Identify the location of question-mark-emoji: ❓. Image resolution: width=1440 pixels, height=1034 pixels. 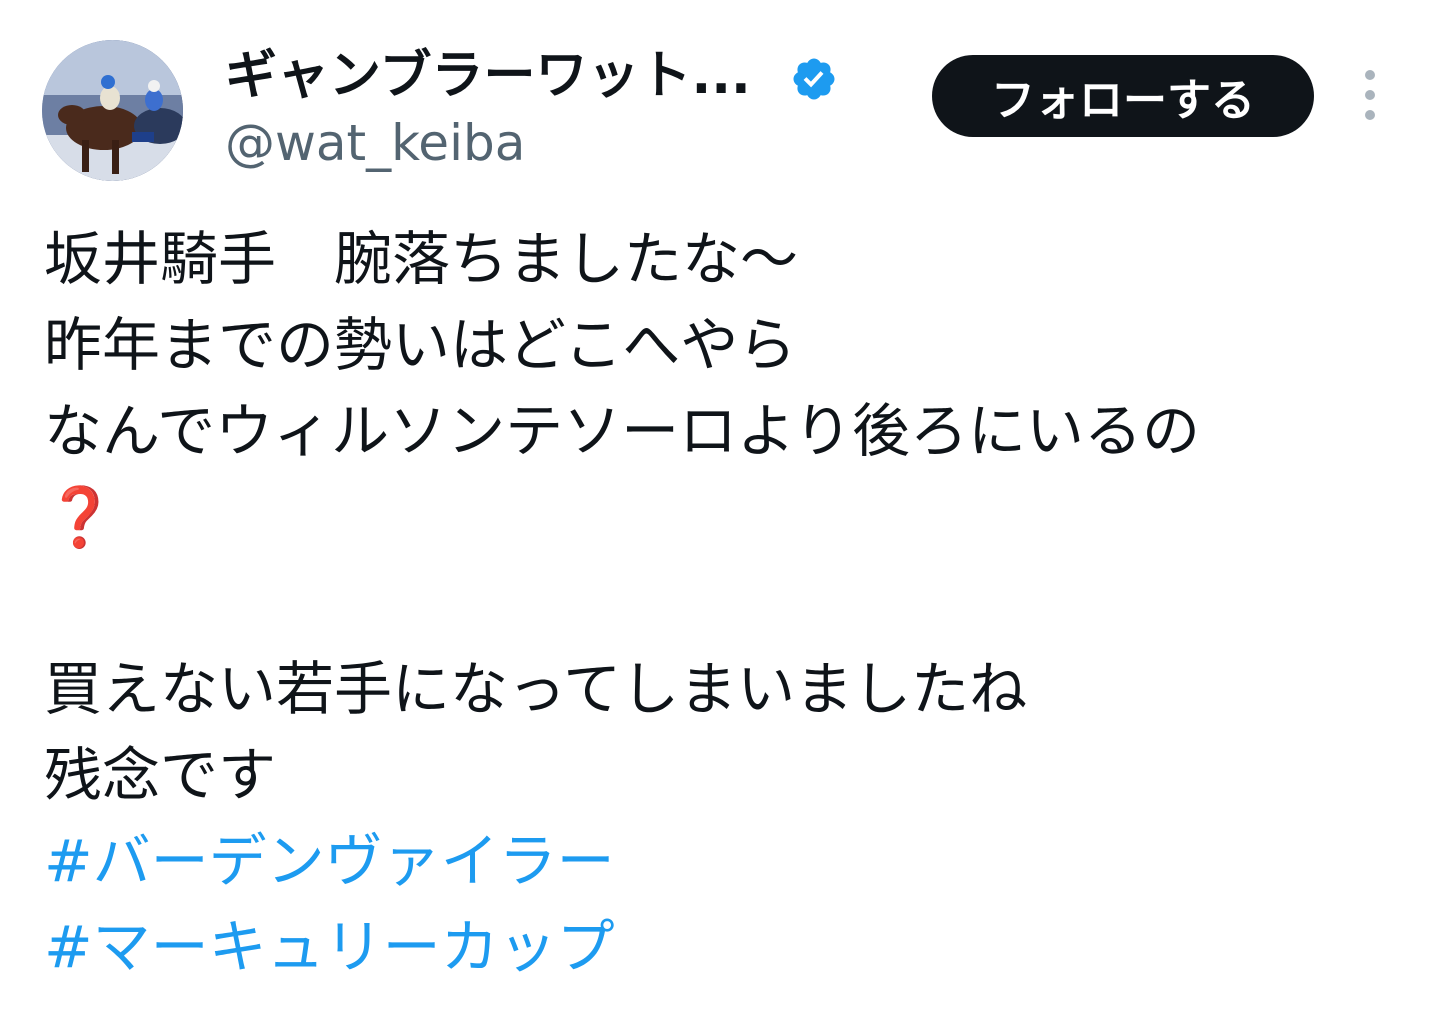
(80, 517).